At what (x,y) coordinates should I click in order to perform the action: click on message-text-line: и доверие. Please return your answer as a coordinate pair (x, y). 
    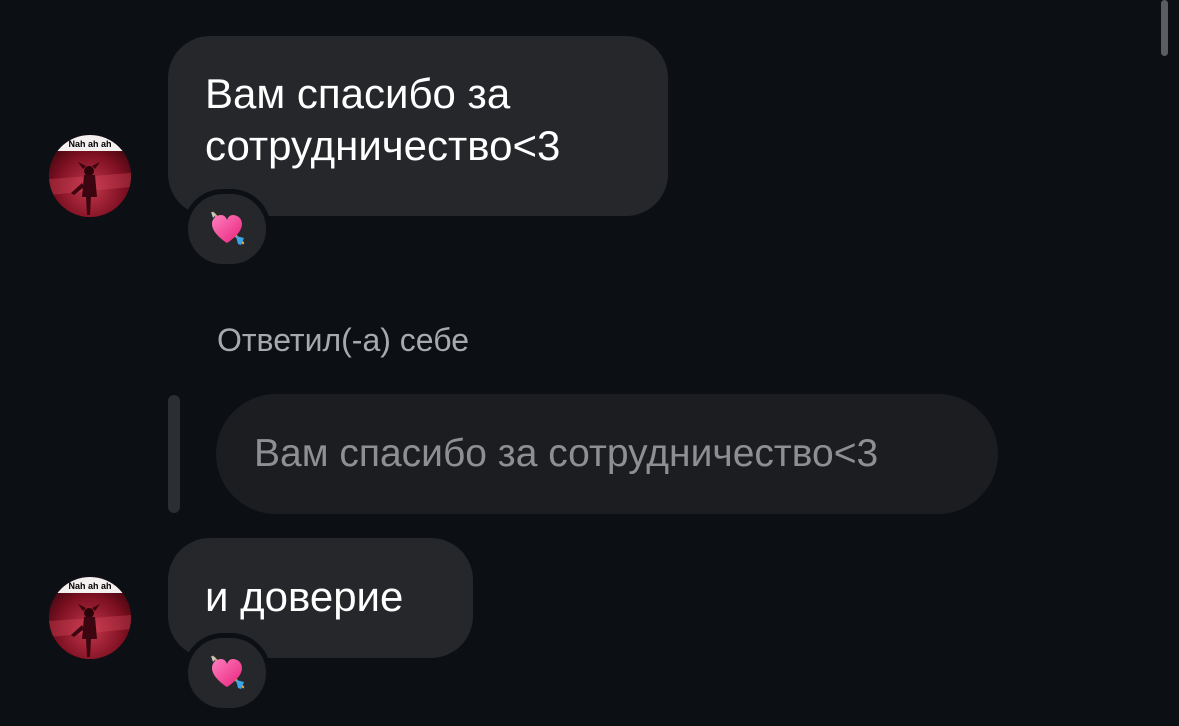
    Looking at the image, I should click on (304, 596).